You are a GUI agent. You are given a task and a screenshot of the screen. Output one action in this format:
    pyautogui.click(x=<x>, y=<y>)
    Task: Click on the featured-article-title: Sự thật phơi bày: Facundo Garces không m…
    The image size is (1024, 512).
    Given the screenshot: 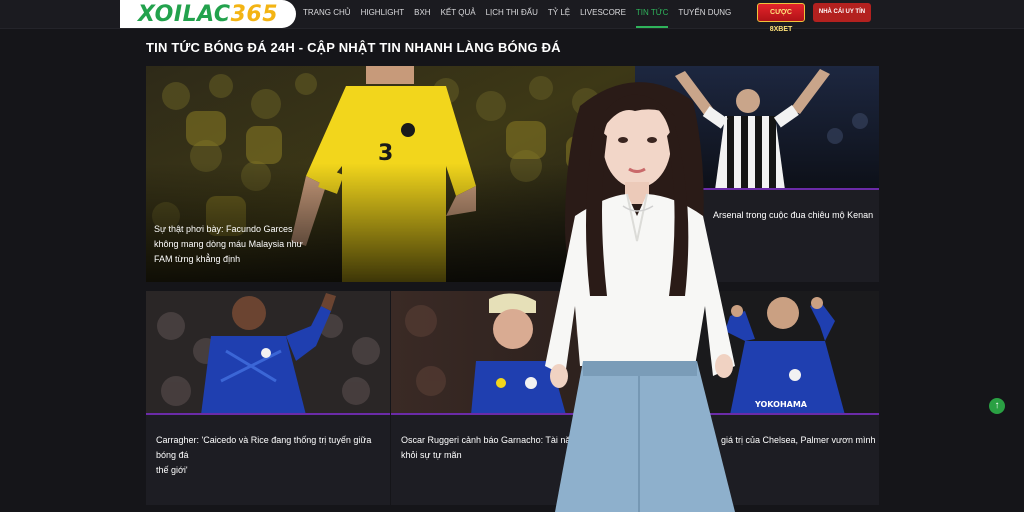 What is the action you would take?
    pyautogui.click(x=304, y=244)
    